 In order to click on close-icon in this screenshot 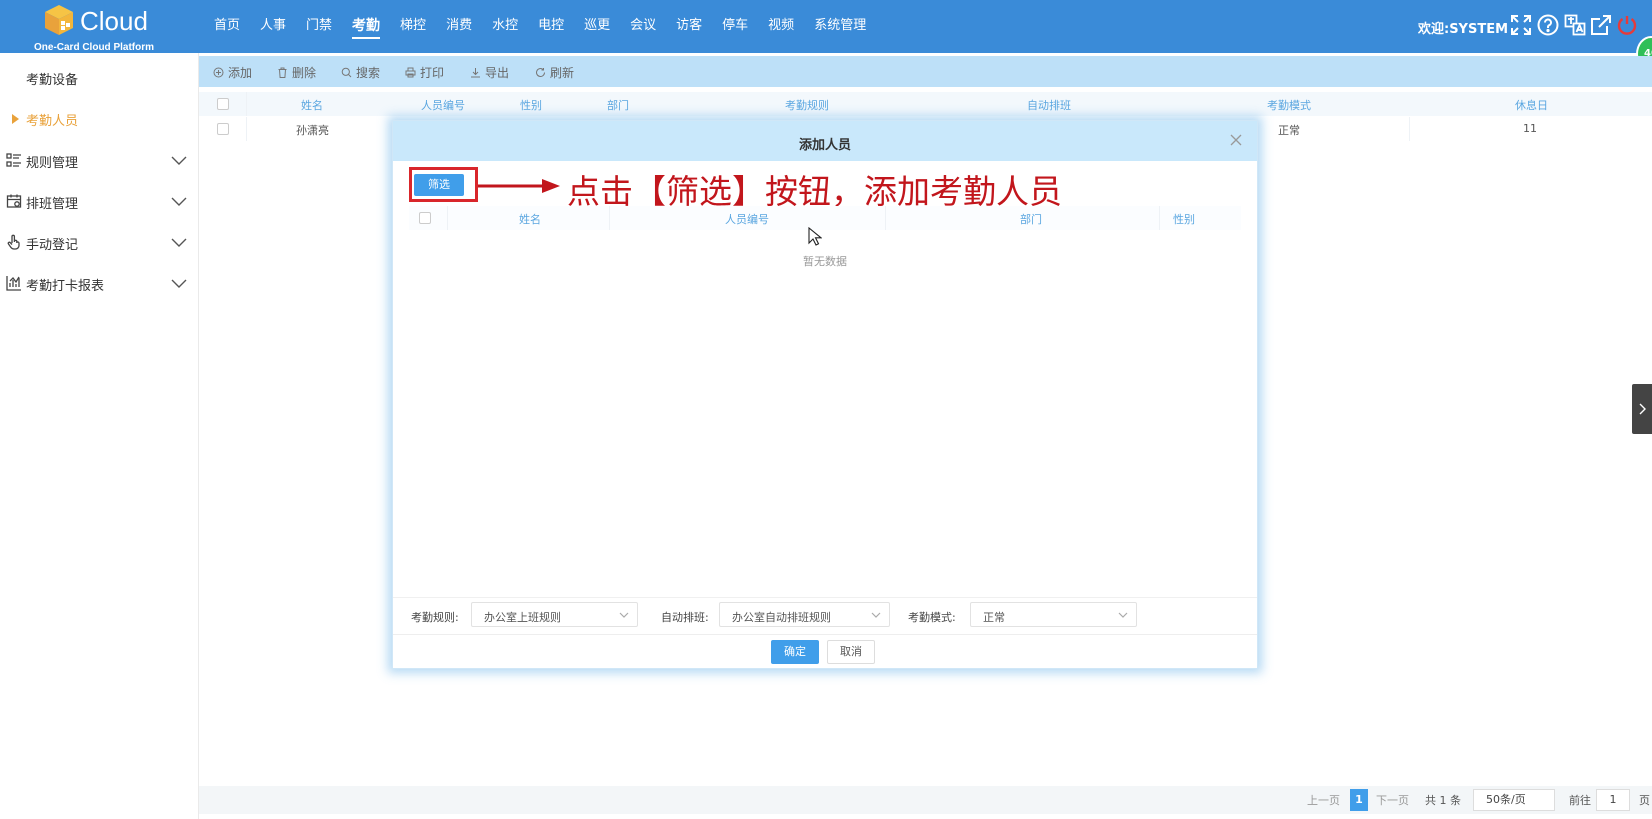, I will do `click(1236, 140)`.